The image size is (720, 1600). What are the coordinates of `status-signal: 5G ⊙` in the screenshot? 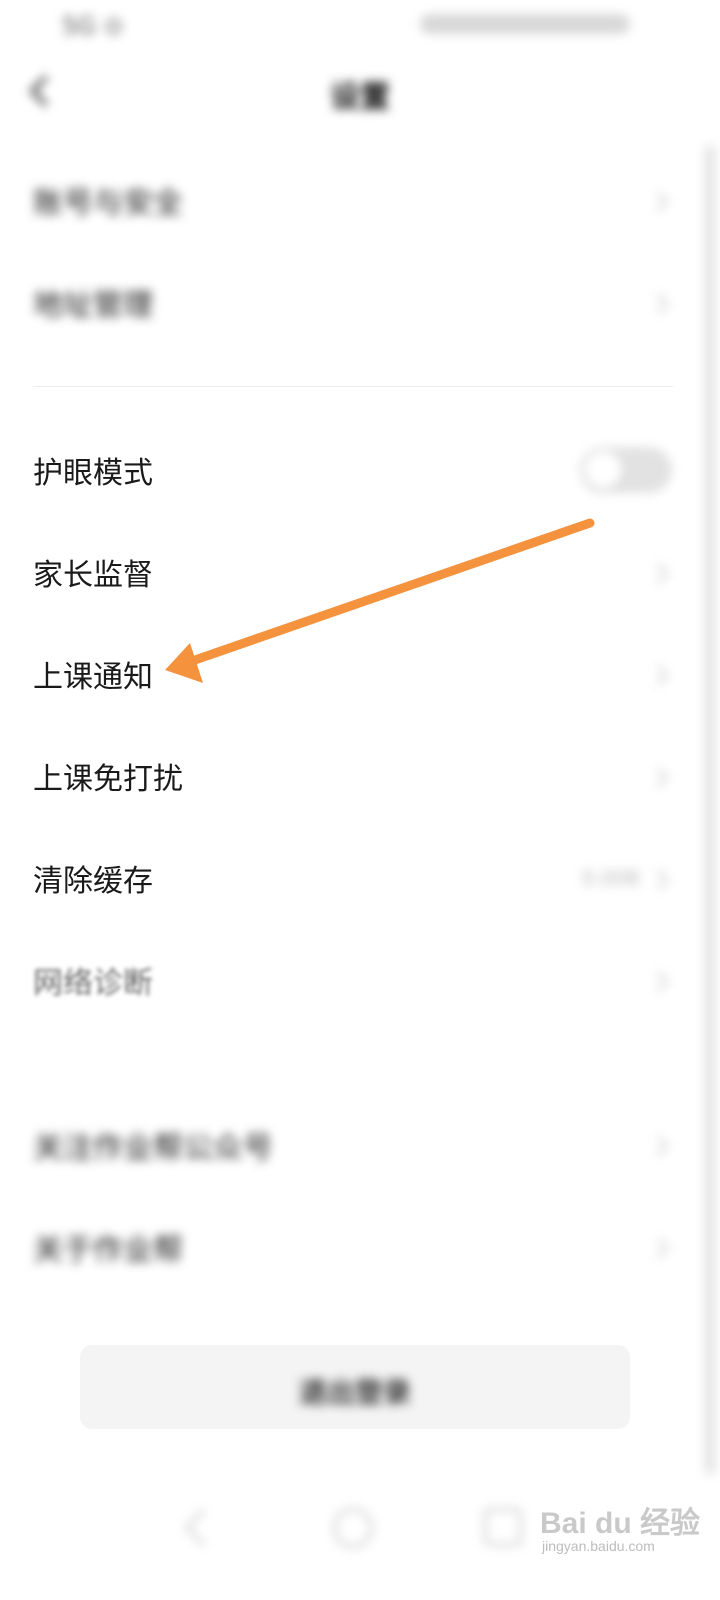 It's located at (93, 26).